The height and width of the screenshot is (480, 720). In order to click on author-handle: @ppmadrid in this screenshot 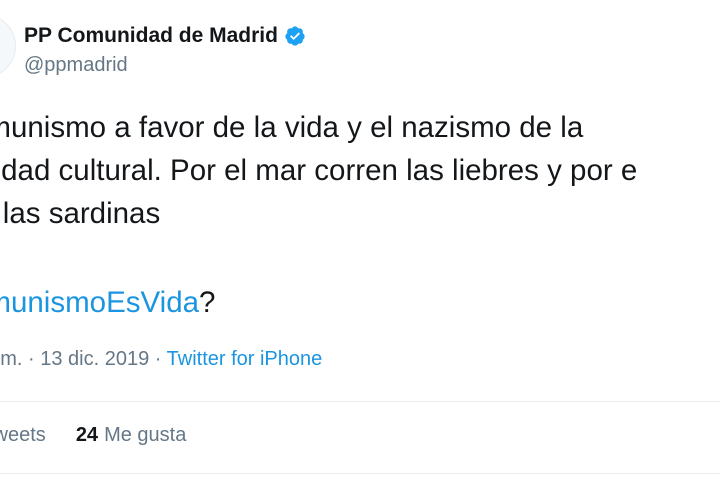, I will do `click(165, 65)`.